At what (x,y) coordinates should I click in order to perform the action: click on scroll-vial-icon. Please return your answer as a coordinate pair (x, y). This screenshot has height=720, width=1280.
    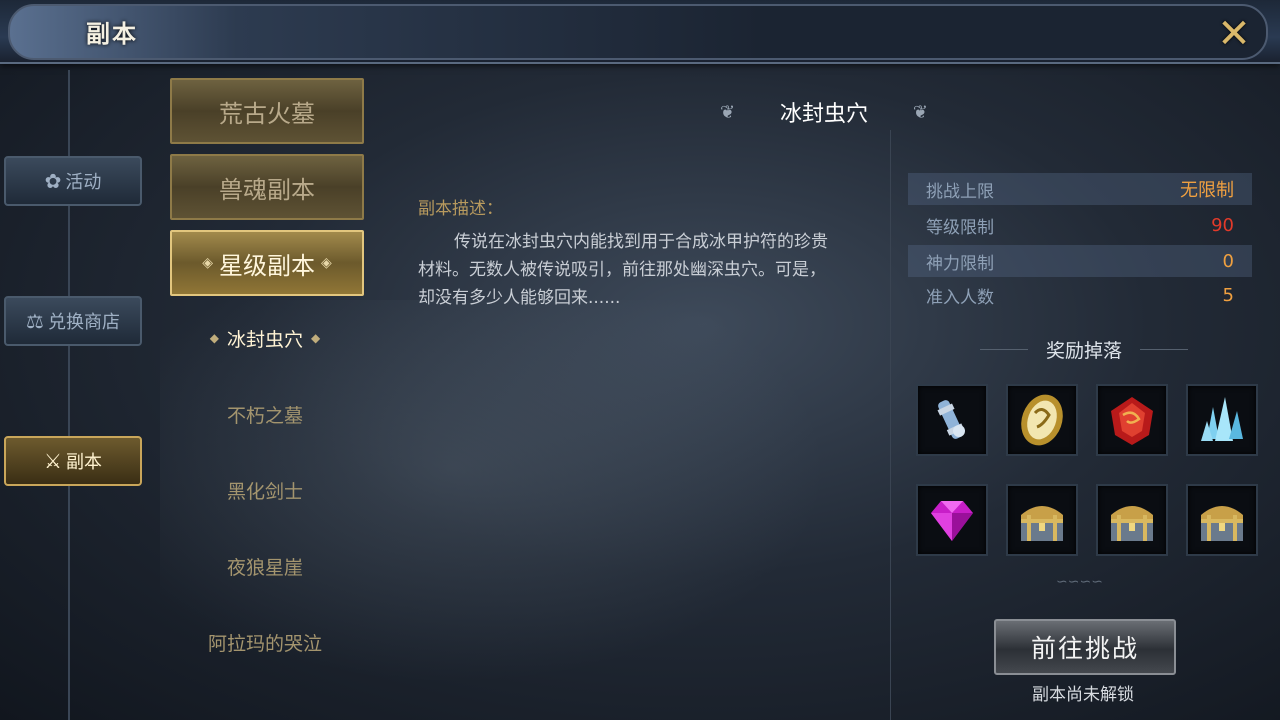
    Looking at the image, I should click on (951, 419).